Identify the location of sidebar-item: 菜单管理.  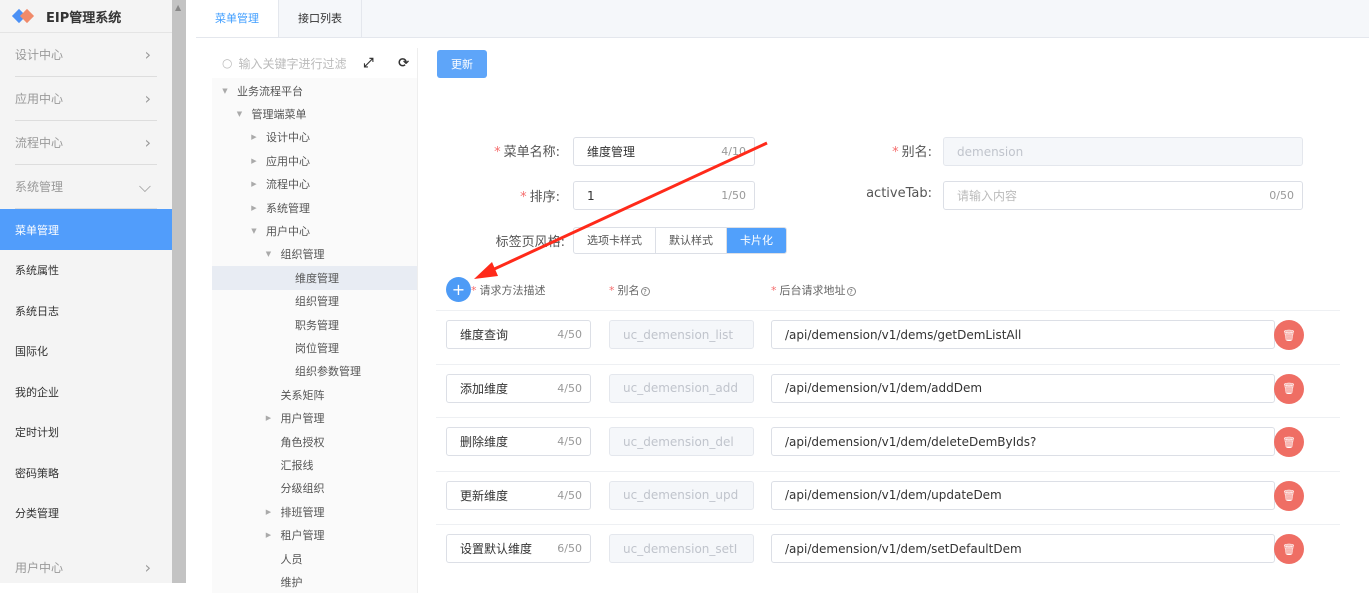
(86, 229).